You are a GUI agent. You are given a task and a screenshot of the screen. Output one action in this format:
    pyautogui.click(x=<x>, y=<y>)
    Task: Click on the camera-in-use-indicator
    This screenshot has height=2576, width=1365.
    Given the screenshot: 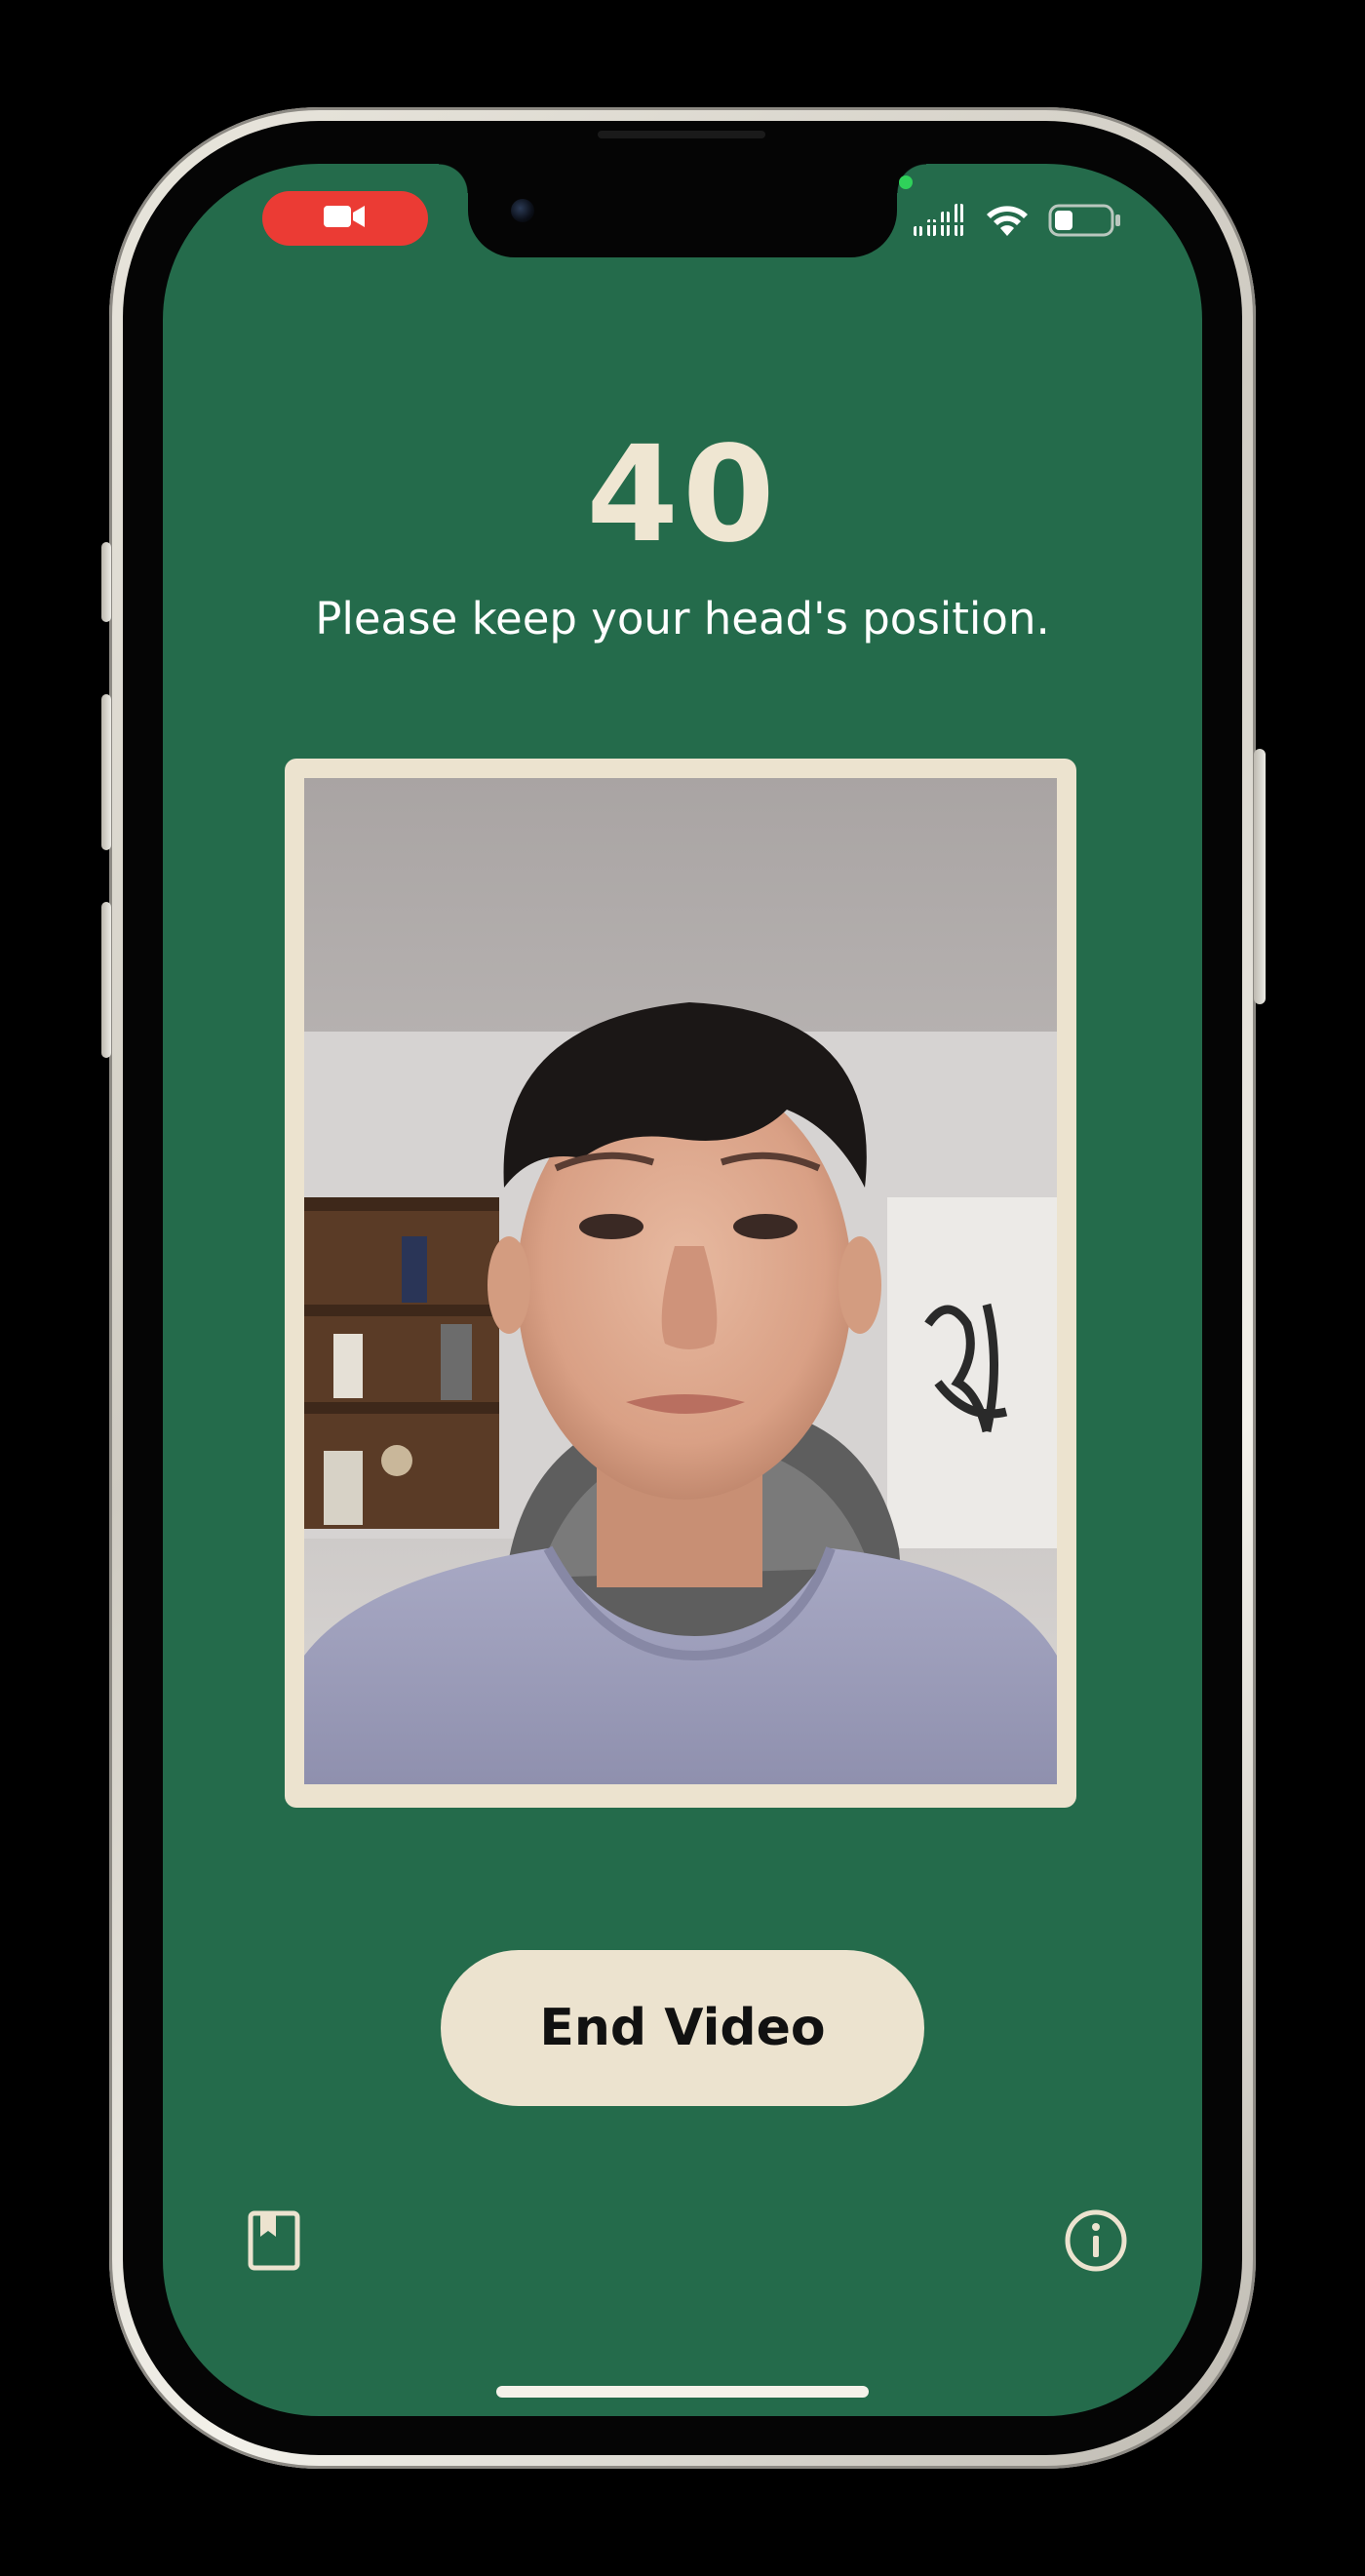 What is the action you would take?
    pyautogui.click(x=906, y=182)
    